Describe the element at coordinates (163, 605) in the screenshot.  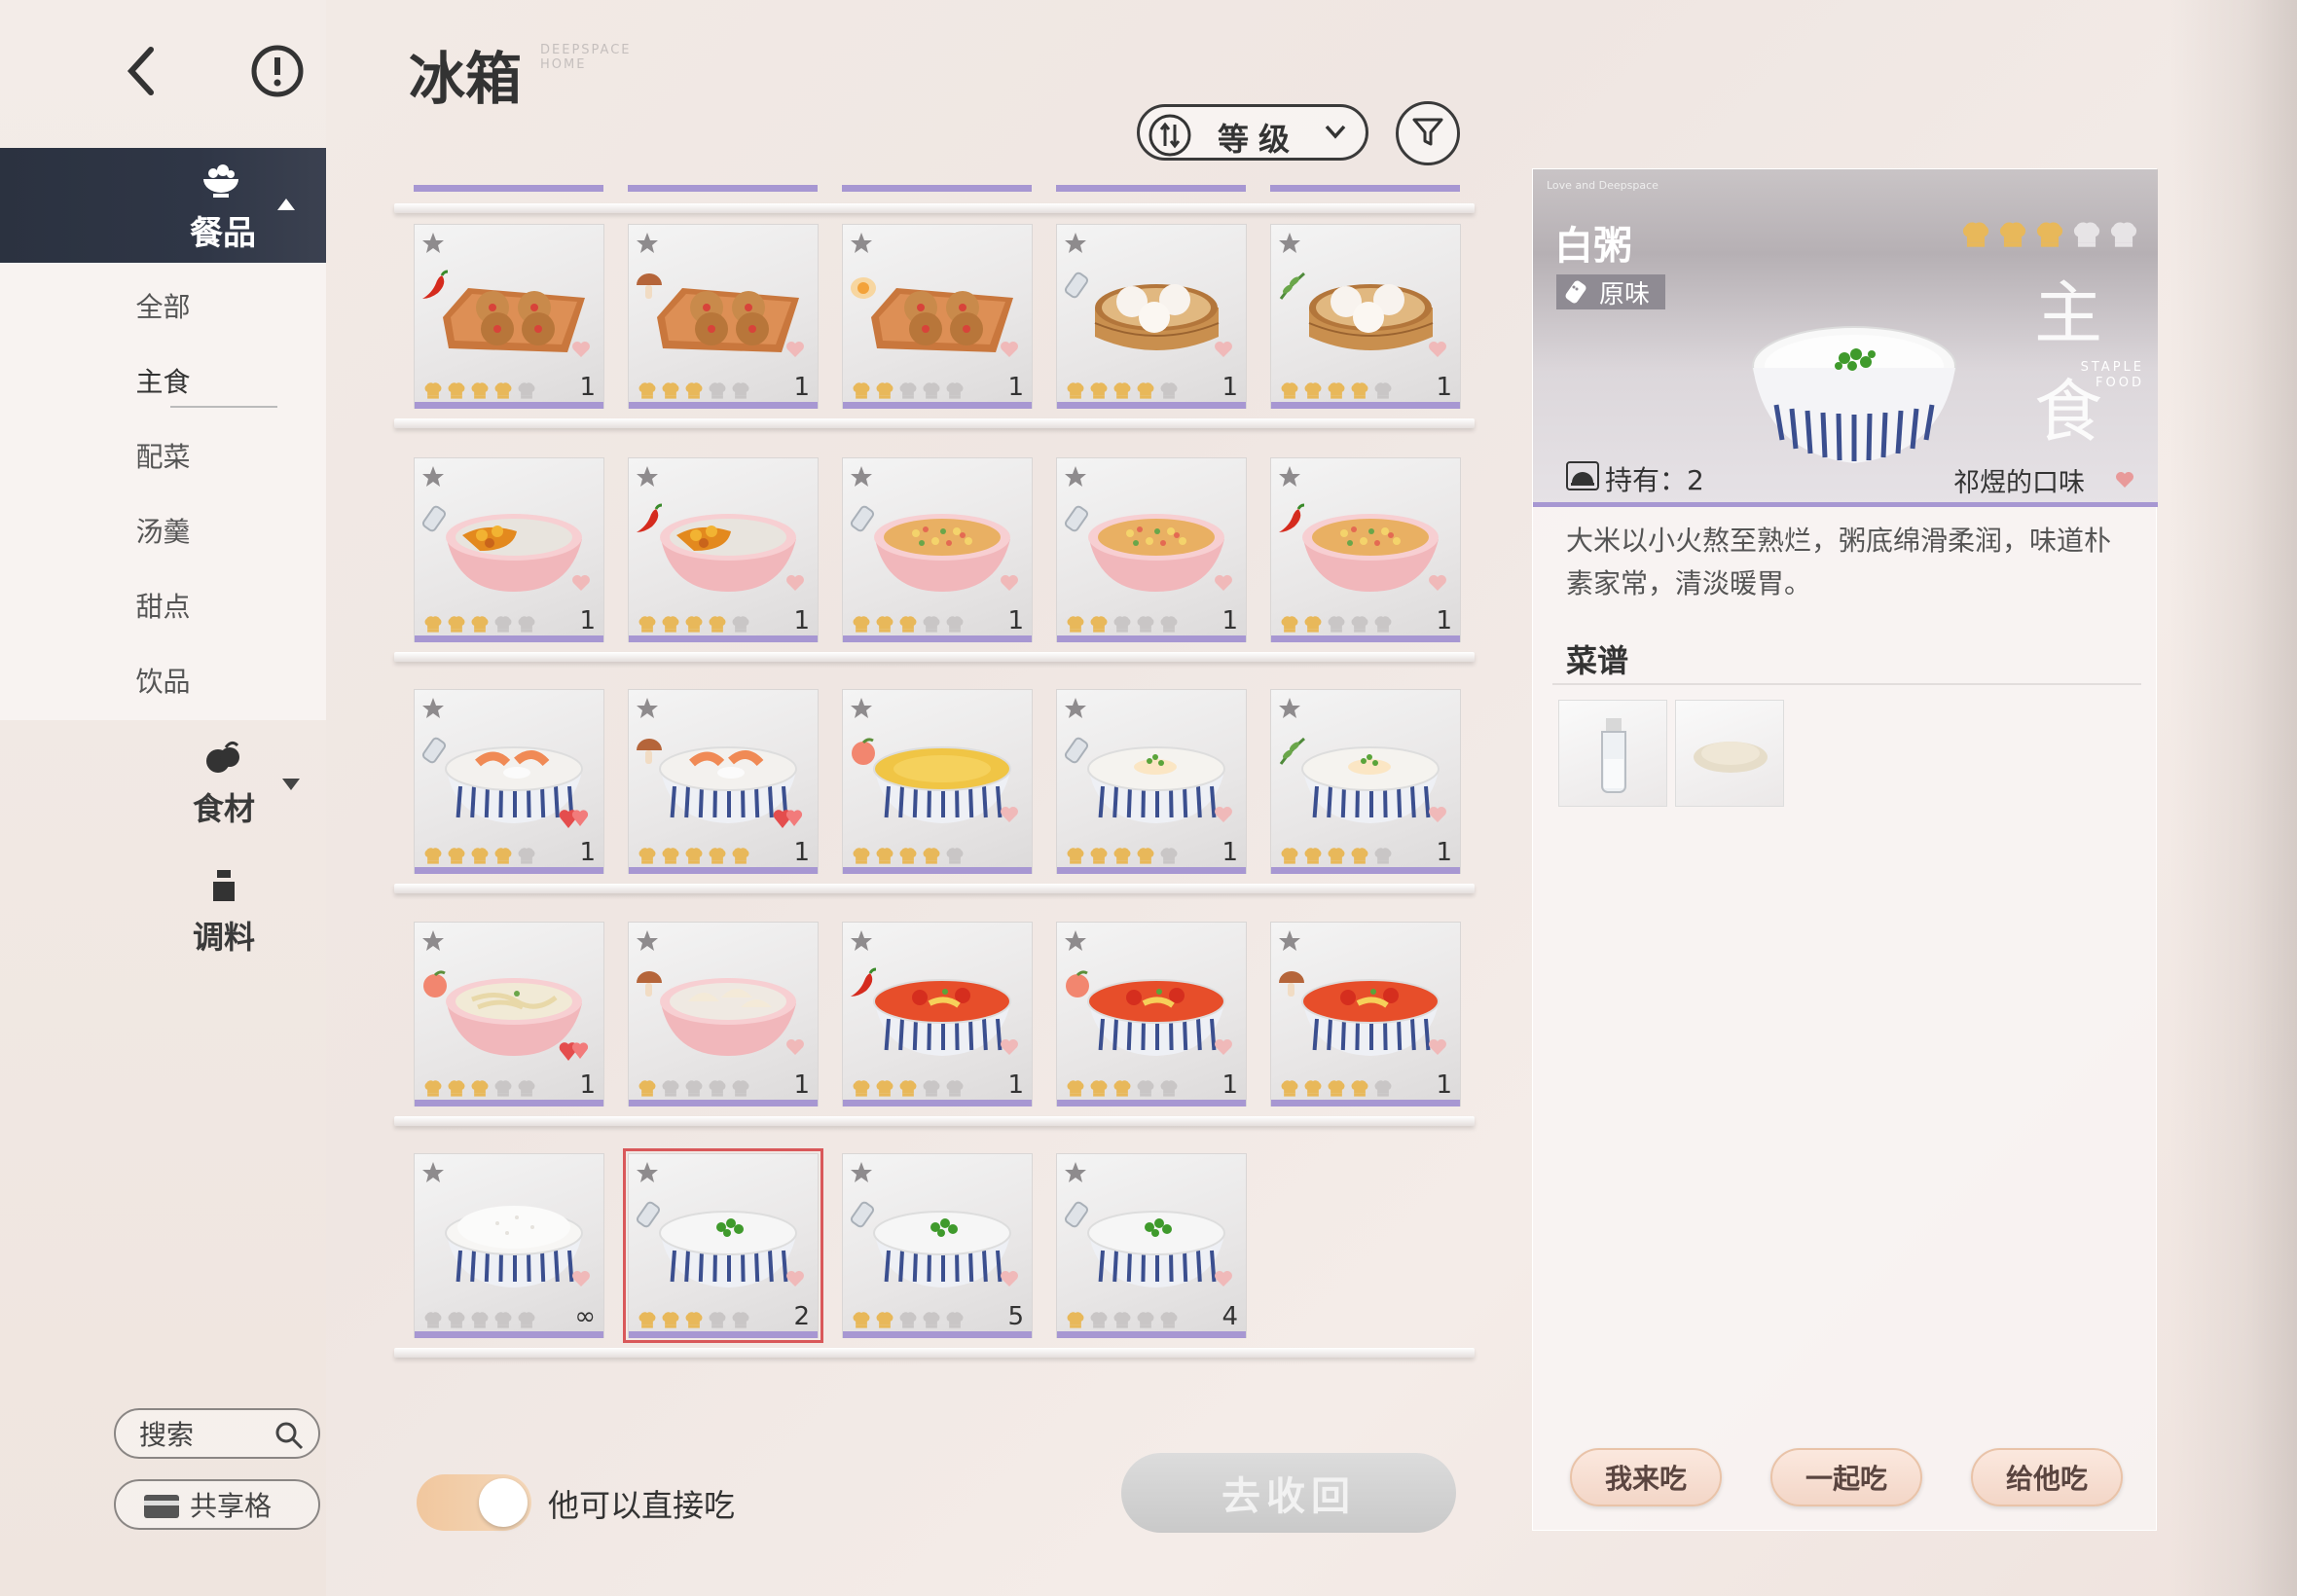
I see `subcategory-dessert: 甜点` at that location.